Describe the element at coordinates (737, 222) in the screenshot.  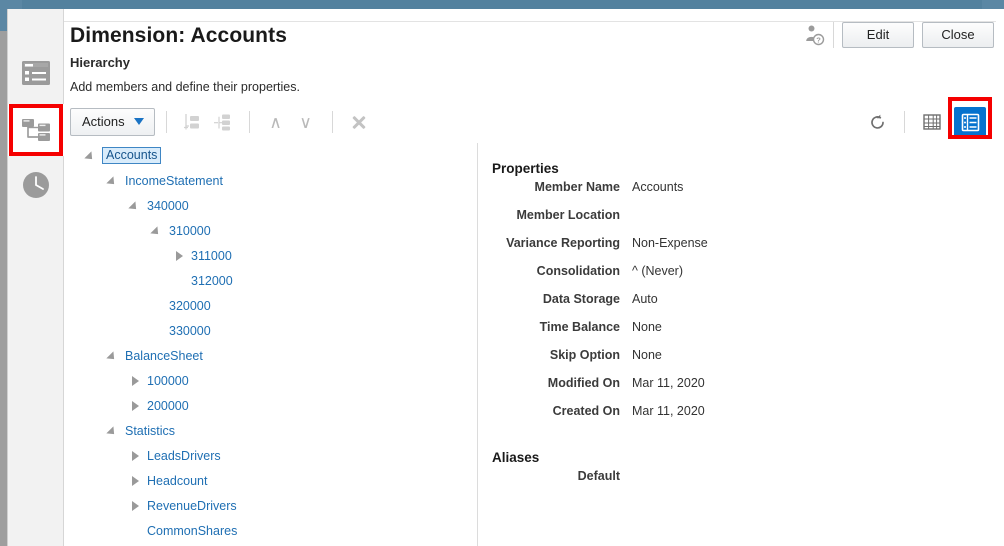
I see `property-row: Member Location` at that location.